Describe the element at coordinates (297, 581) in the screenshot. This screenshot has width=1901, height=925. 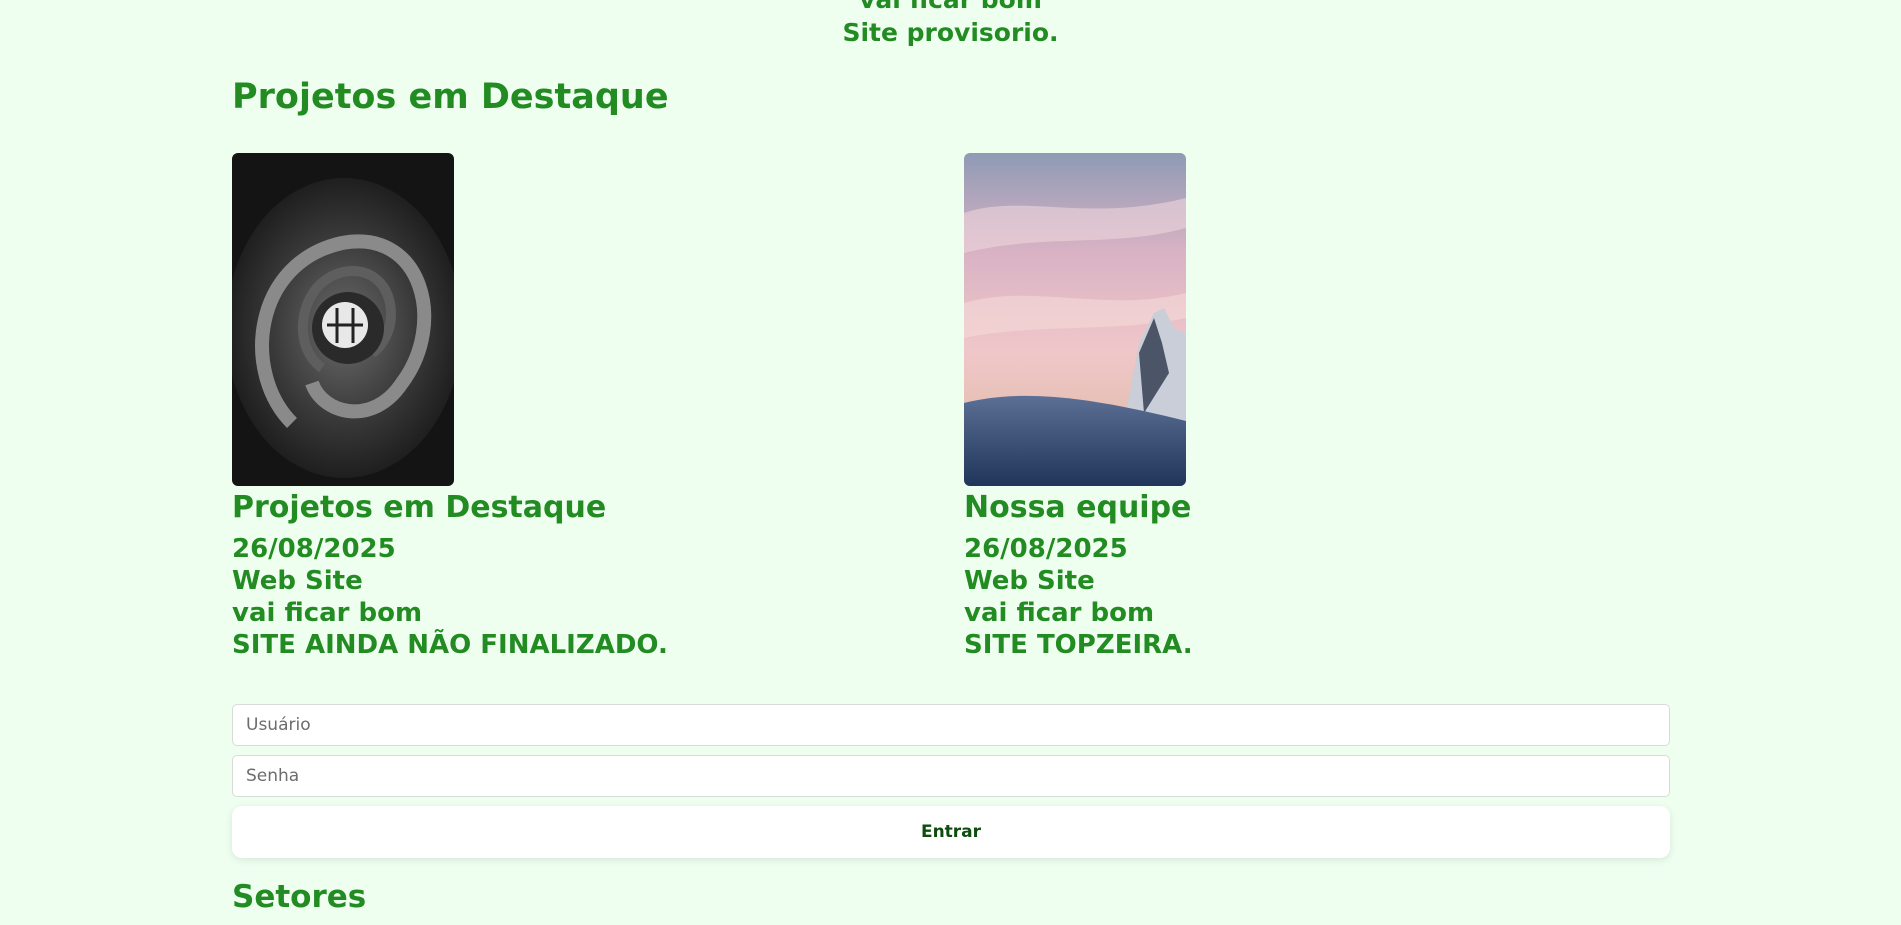
I see `project-card-1-category: Web Site` at that location.